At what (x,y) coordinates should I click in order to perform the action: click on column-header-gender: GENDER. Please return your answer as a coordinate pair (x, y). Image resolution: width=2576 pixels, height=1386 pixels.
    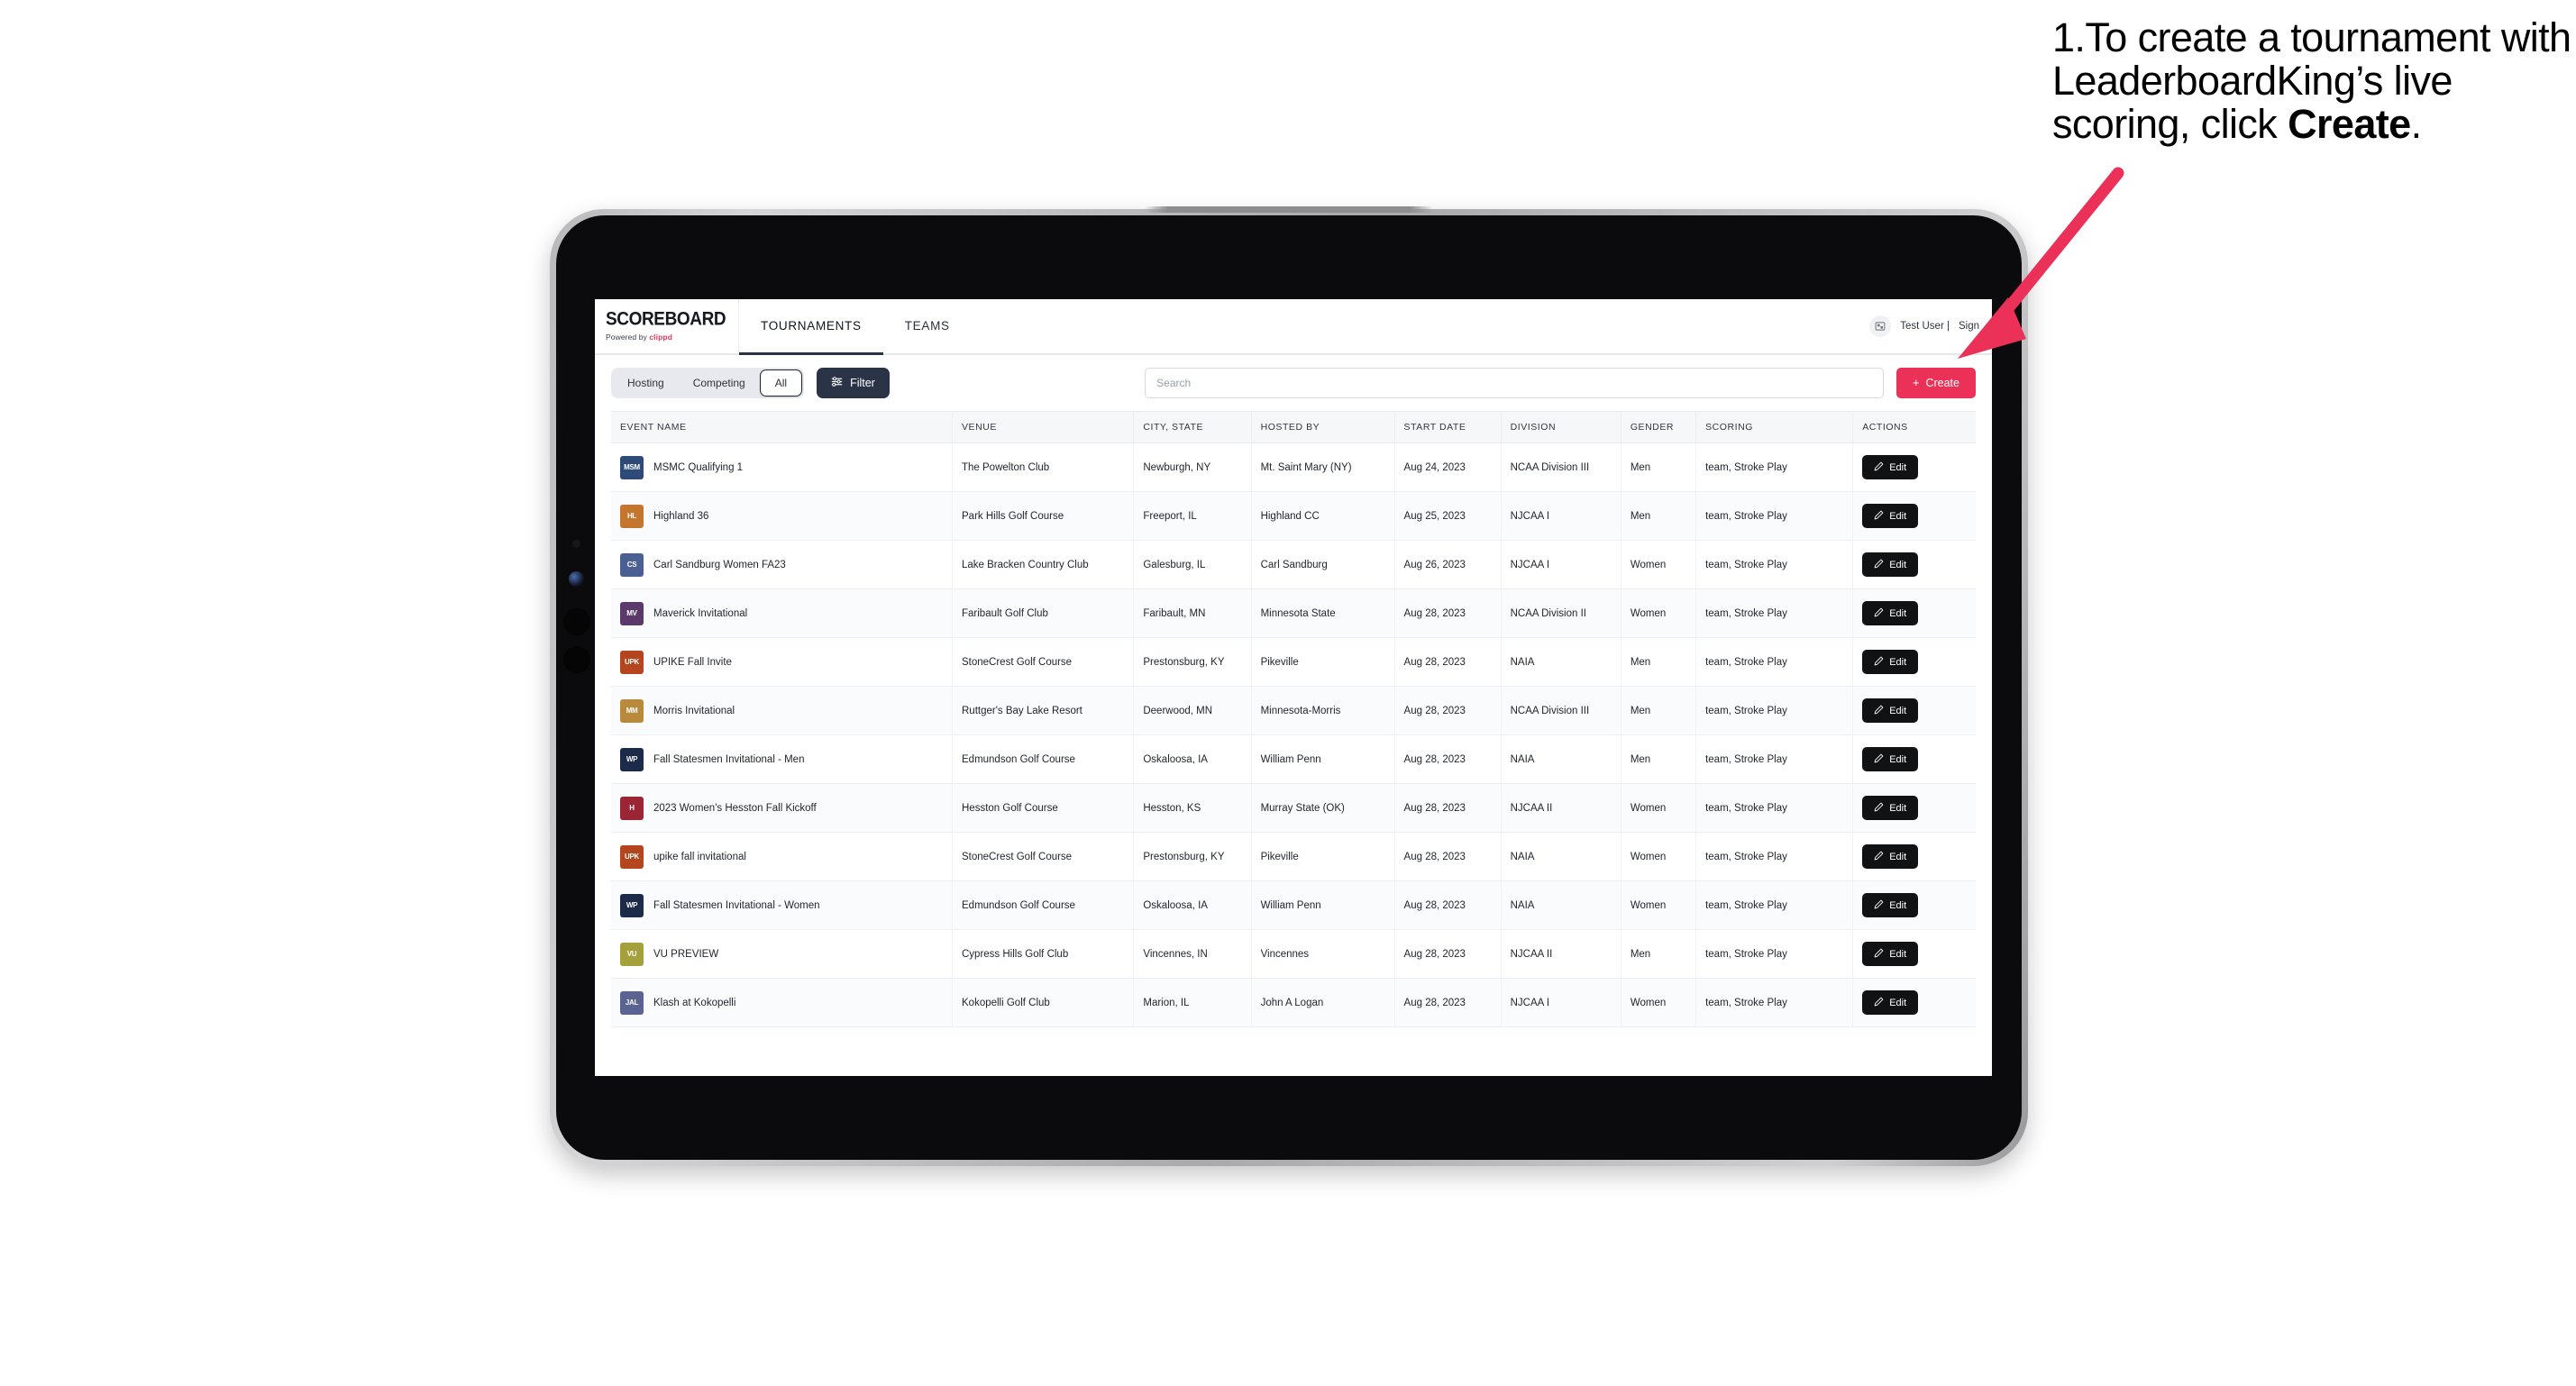
    Looking at the image, I should click on (1659, 427).